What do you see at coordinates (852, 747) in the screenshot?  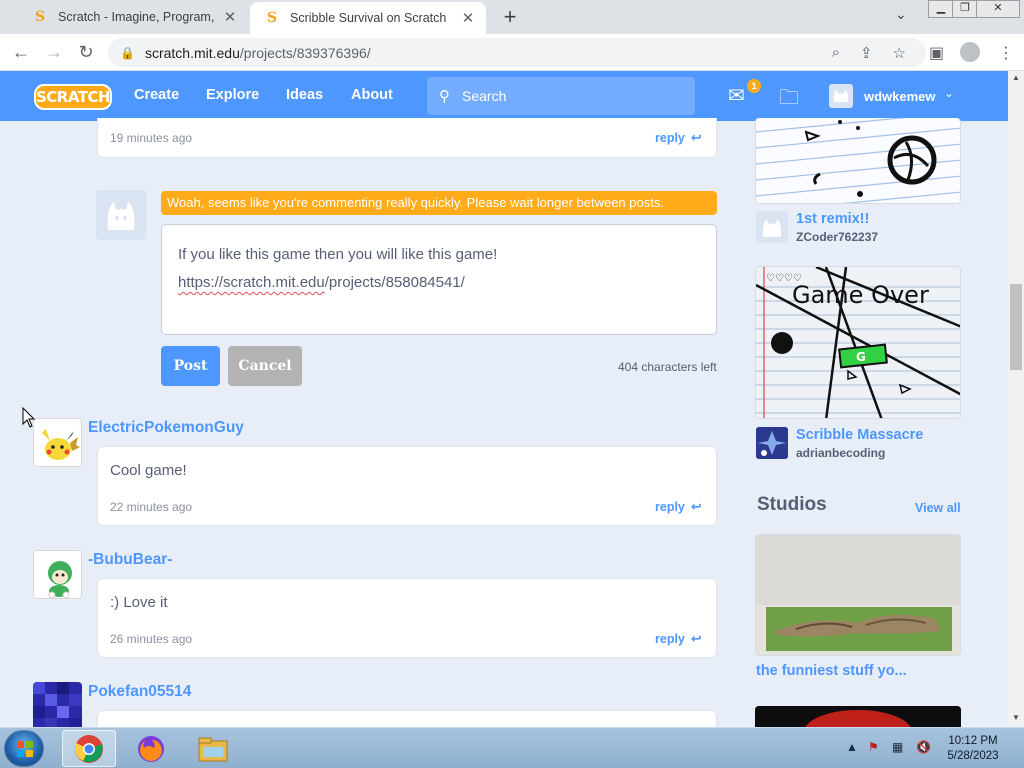 I see `show-hidden-icons-chevron-icon: ▲` at bounding box center [852, 747].